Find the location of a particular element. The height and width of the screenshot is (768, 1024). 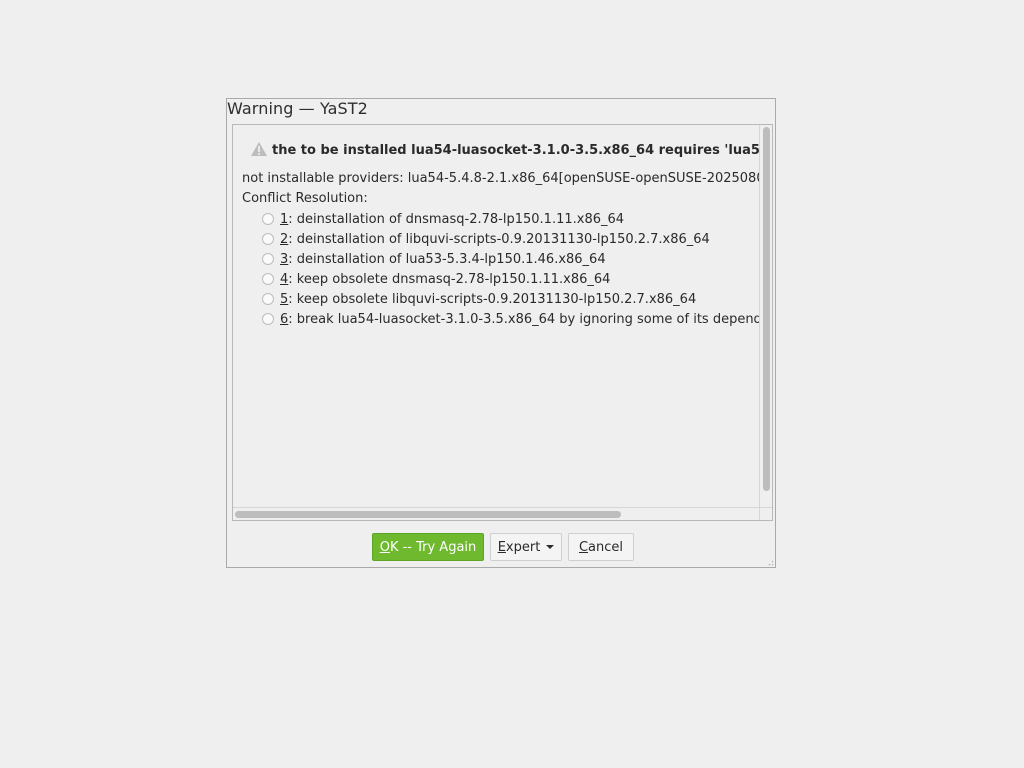

expert-mnemonic: E is located at coordinates (501, 547).